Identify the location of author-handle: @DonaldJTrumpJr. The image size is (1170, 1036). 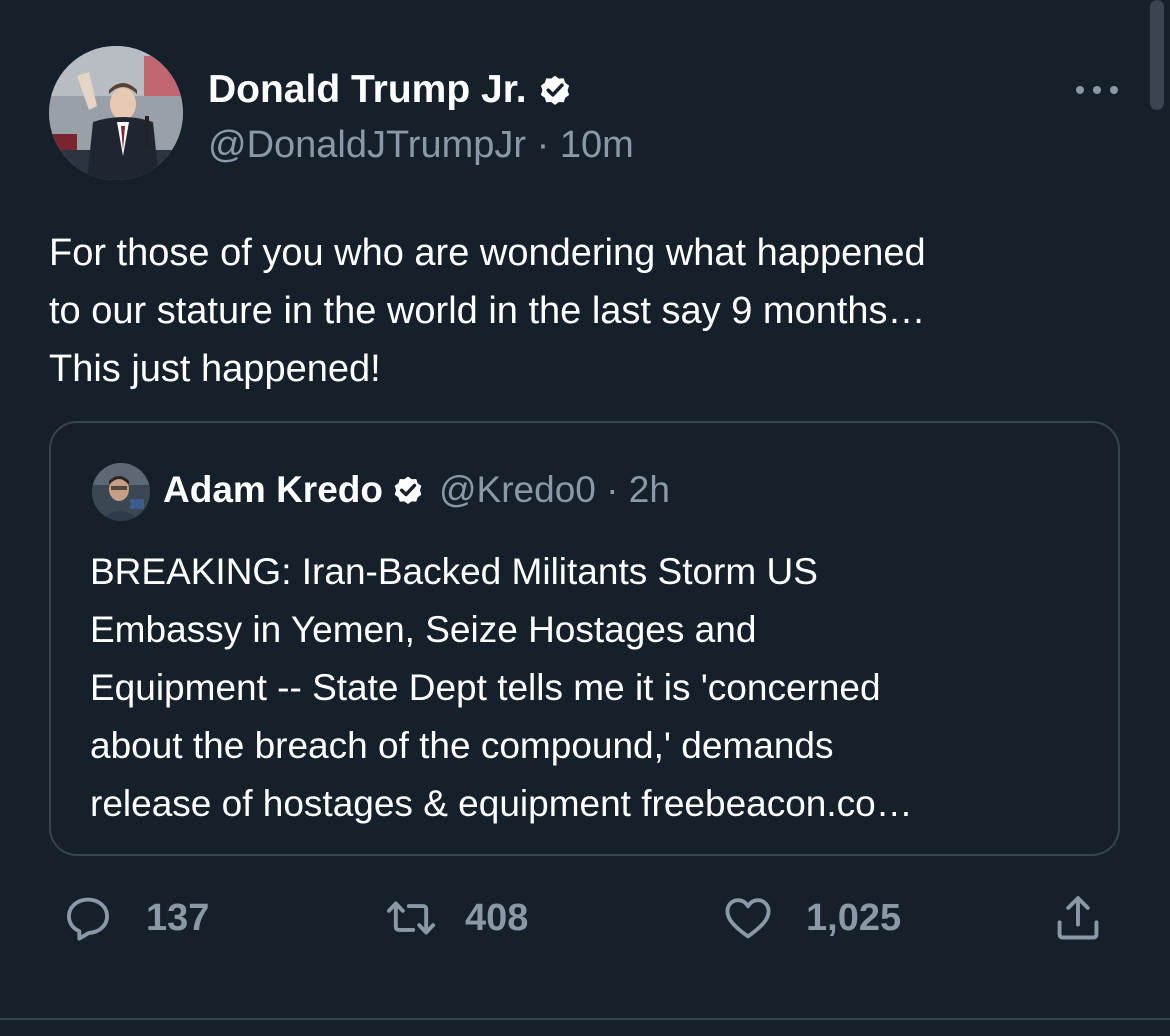
(367, 145).